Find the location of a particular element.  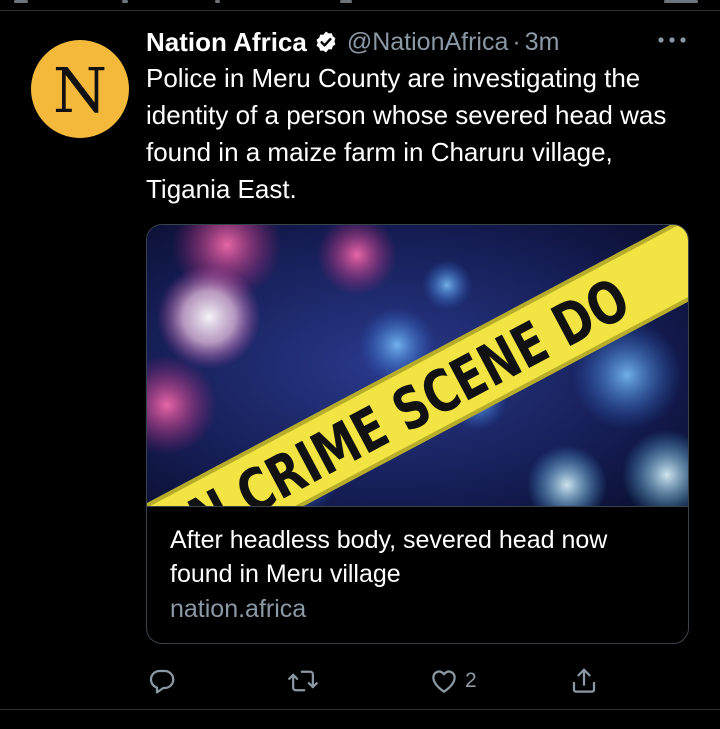

tweet-header: Nation Africa @NationAfrica · 3m is located at coordinates (352, 42).